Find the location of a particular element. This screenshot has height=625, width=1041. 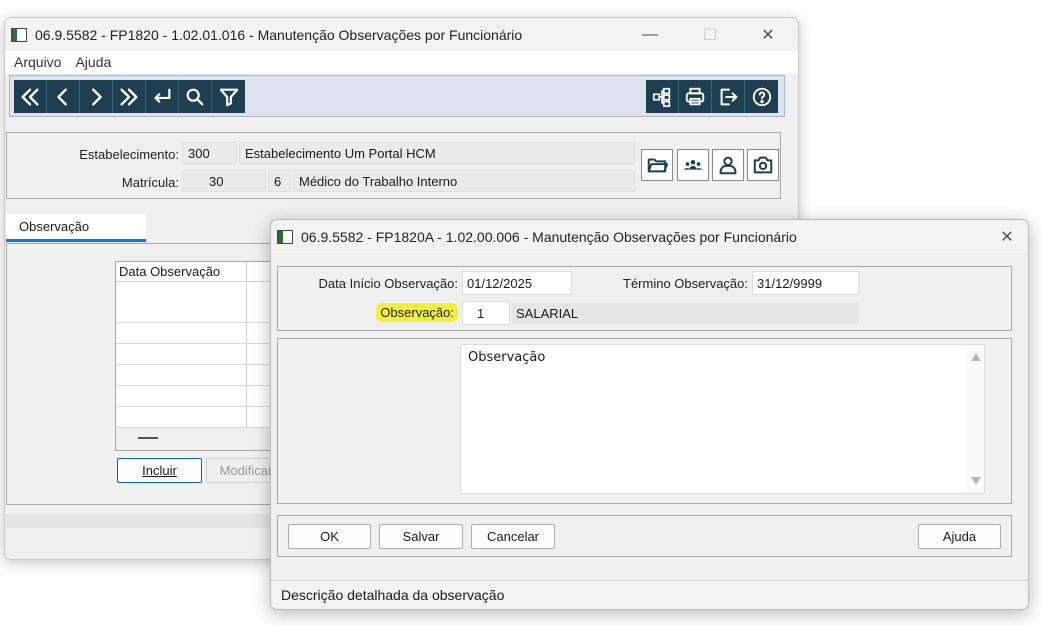

termino-input: 31/12/9999 is located at coordinates (805, 283).